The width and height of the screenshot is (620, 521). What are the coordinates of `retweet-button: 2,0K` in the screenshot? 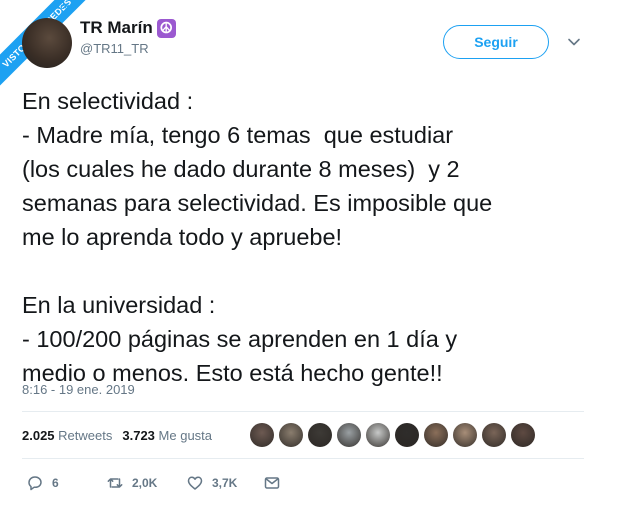 It's located at (131, 483).